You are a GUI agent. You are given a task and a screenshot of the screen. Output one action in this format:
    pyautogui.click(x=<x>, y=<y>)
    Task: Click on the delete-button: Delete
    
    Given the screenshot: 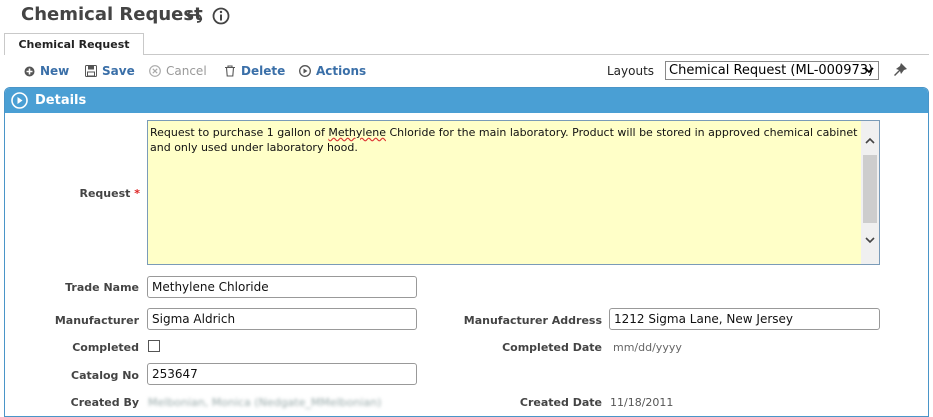 What is the action you would take?
    pyautogui.click(x=254, y=71)
    